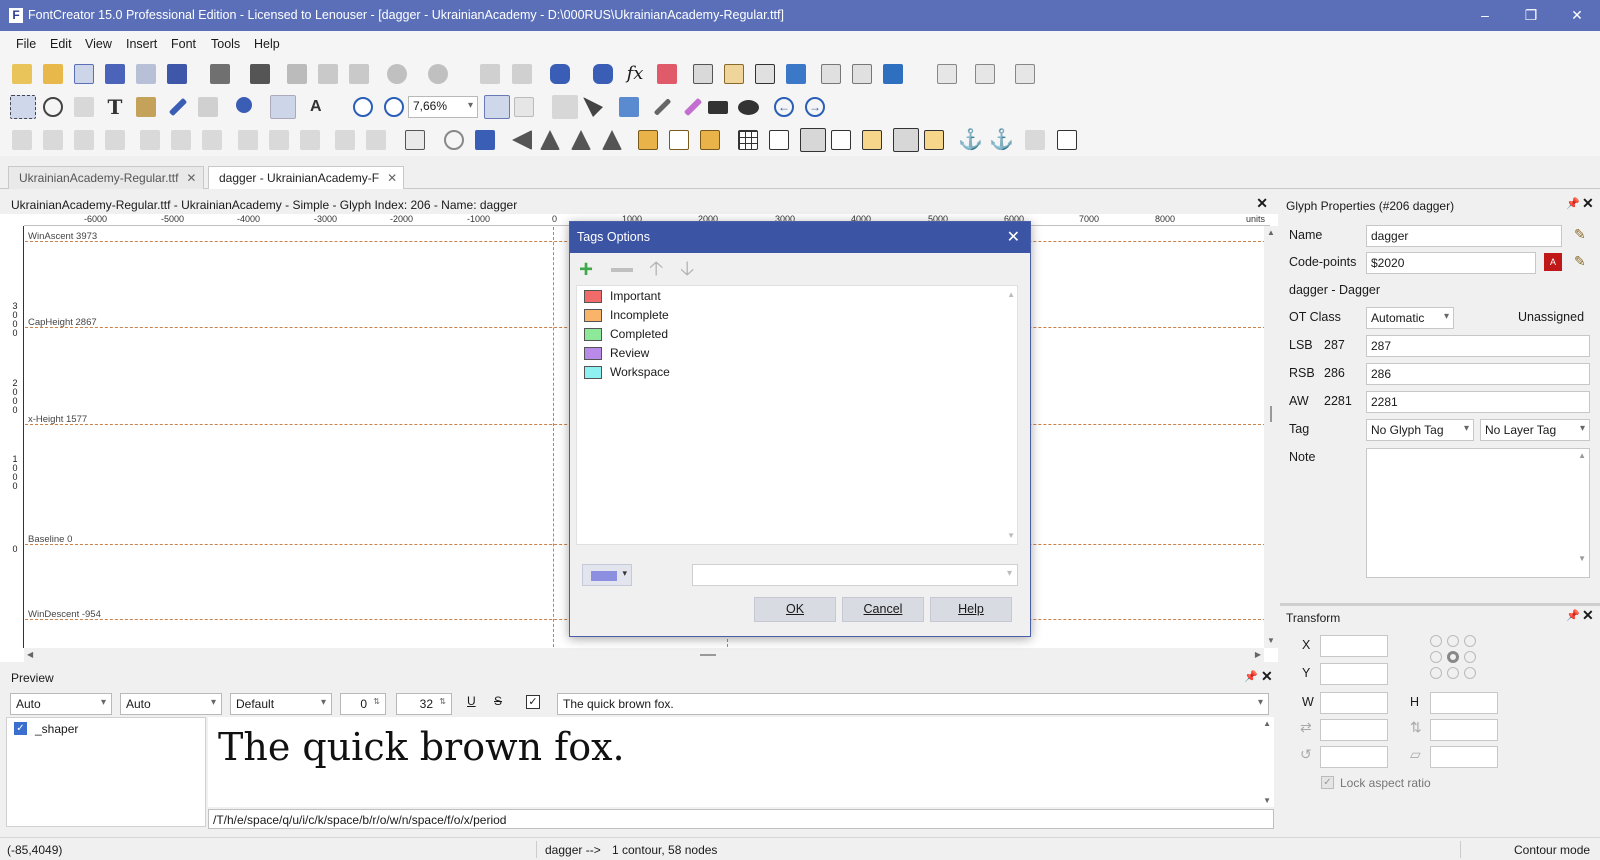 The width and height of the screenshot is (1600, 860). What do you see at coordinates (61, 704) in the screenshot?
I see `script-select: Auto ▾` at bounding box center [61, 704].